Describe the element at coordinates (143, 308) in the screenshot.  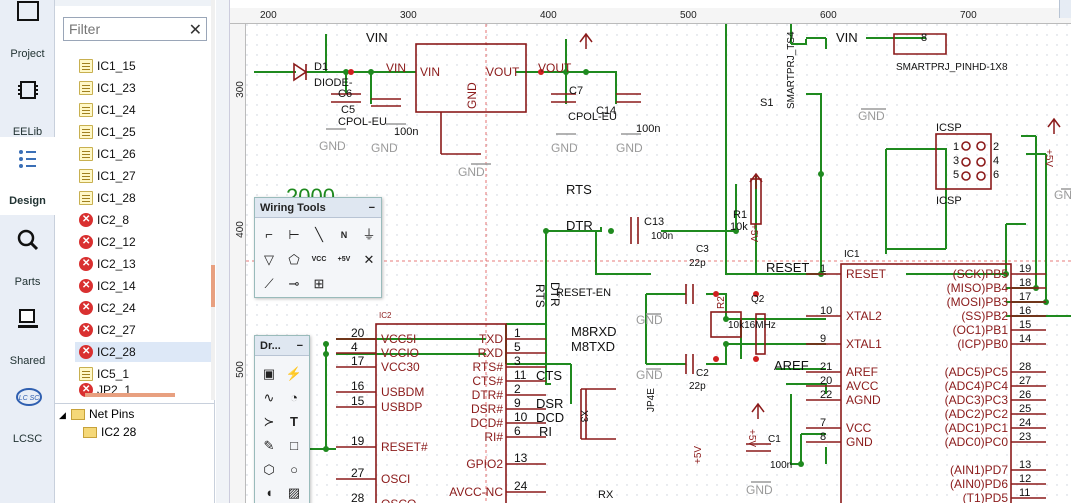
I see `tree-item: IC2_24` at that location.